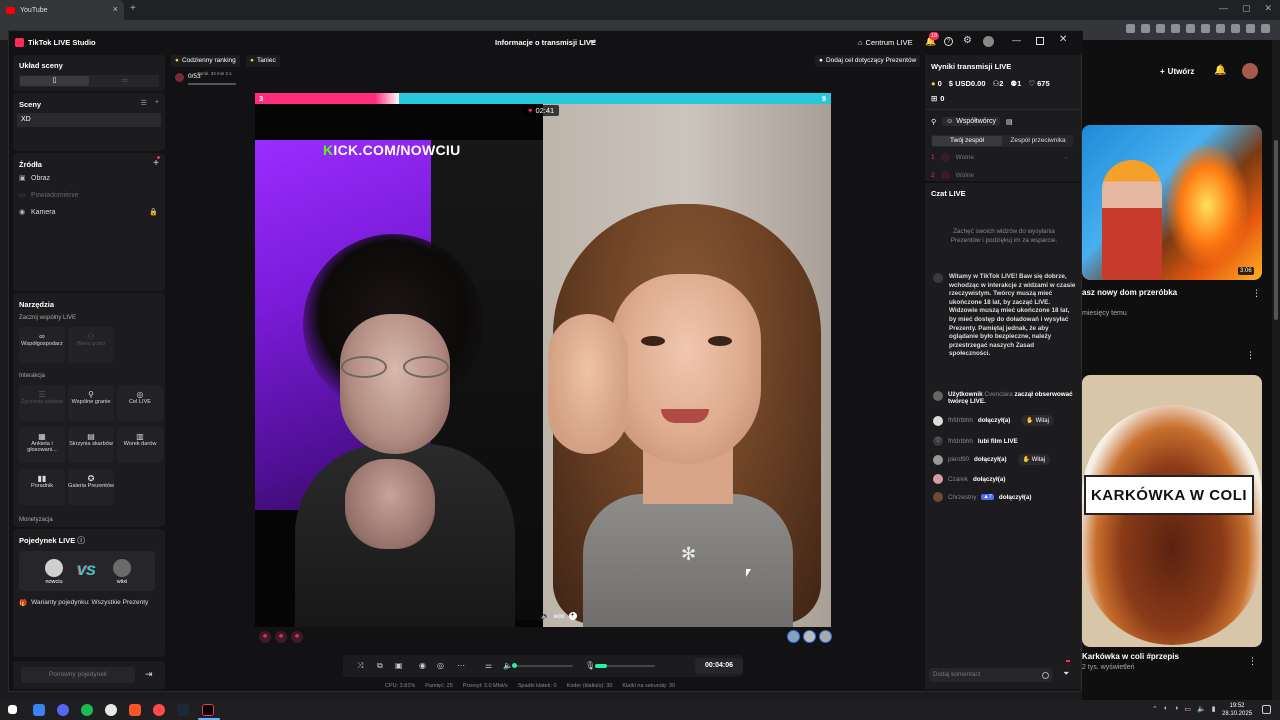 This screenshot has height=720, width=1280. I want to click on guide-button: ▮▮ Poradnik, so click(42, 487).